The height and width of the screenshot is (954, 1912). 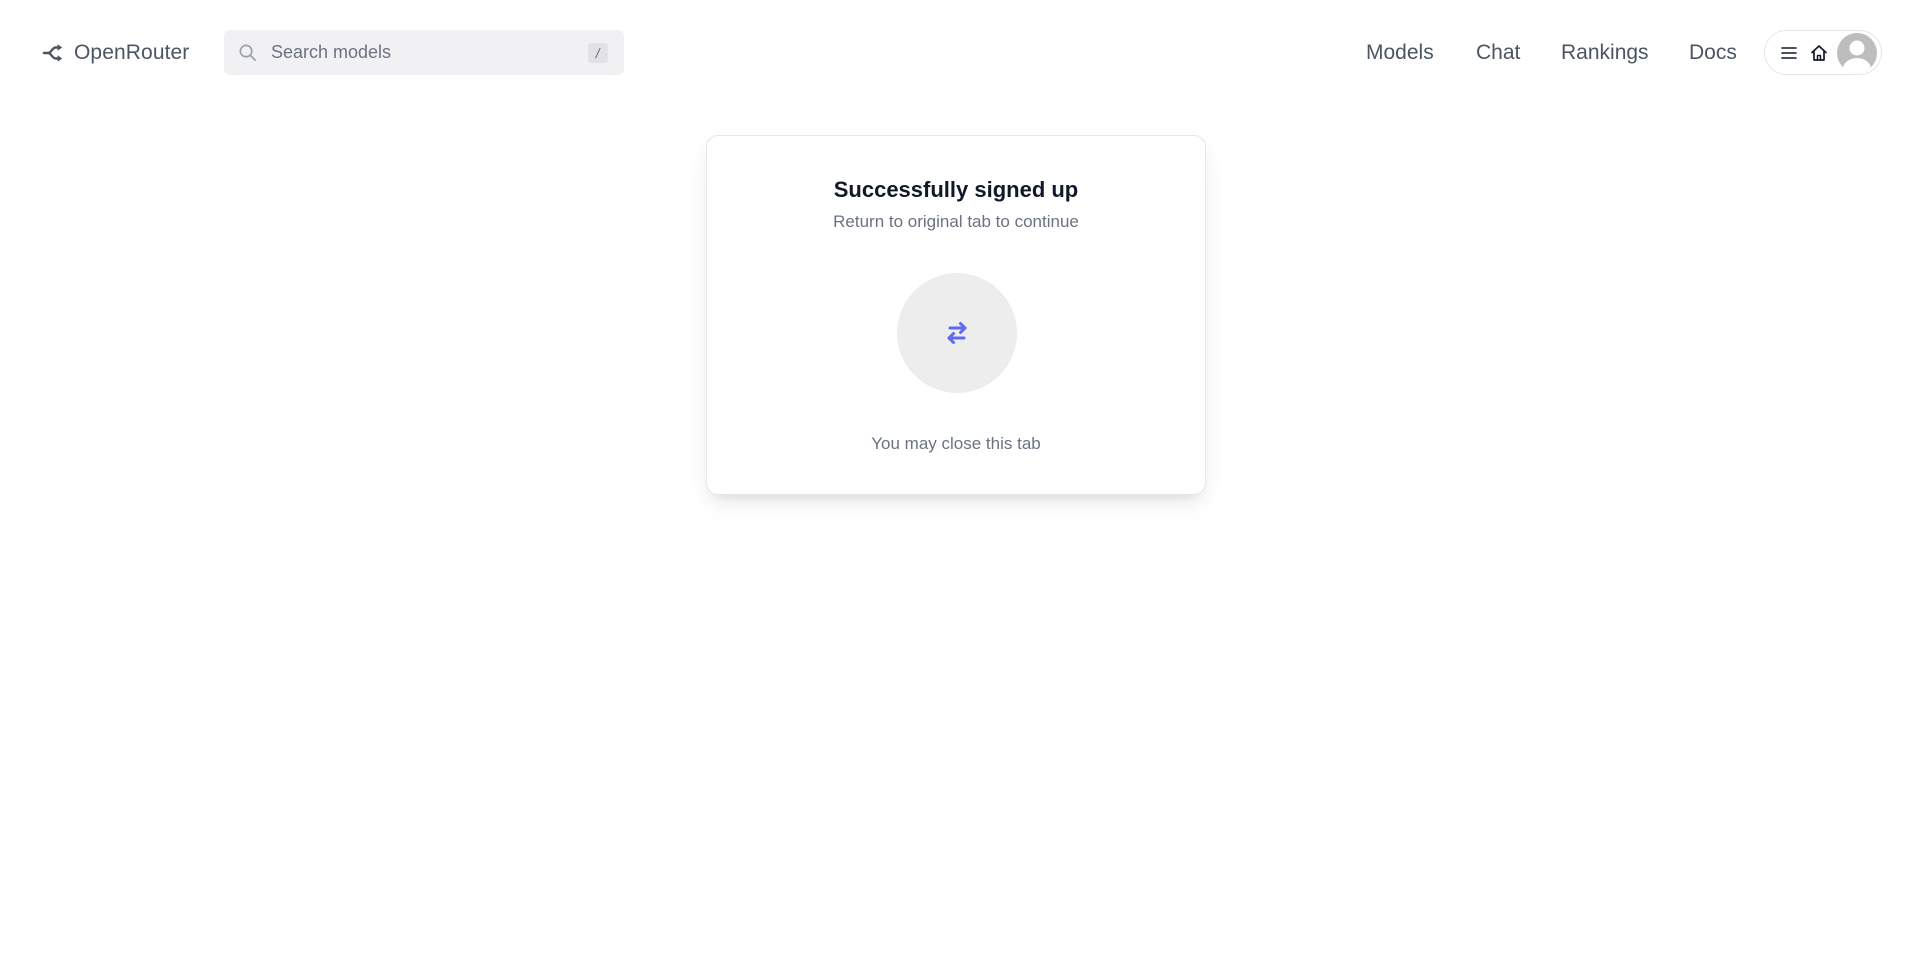 I want to click on menu-icon, so click(x=1789, y=52).